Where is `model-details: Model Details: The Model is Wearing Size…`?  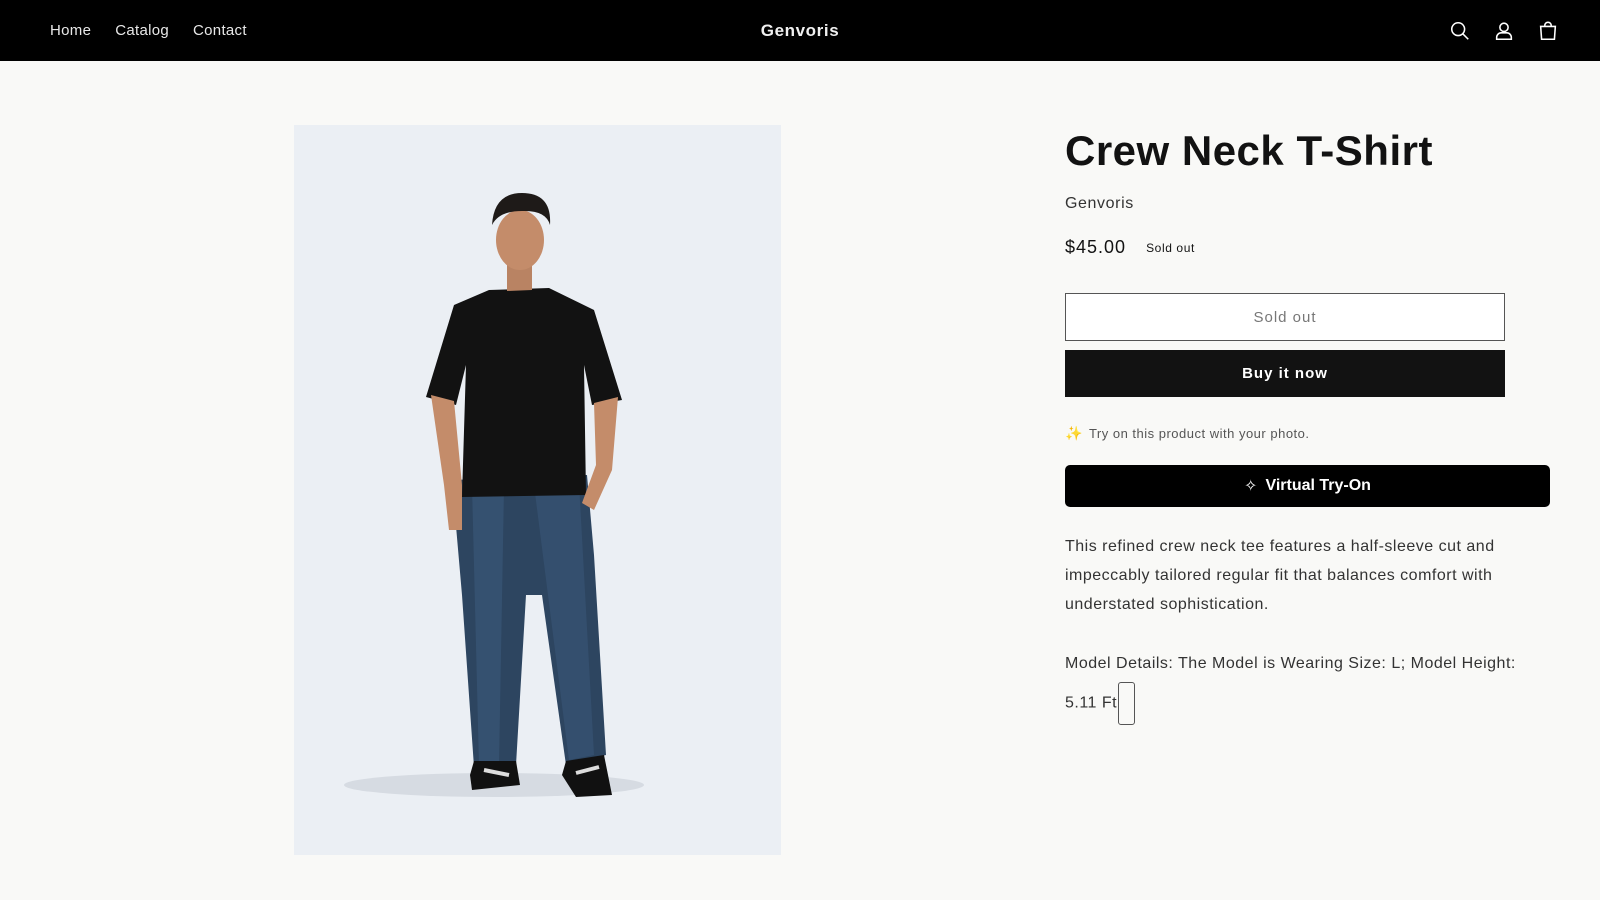
model-details: Model Details: The Model is Wearing Size… is located at coordinates (1305, 685).